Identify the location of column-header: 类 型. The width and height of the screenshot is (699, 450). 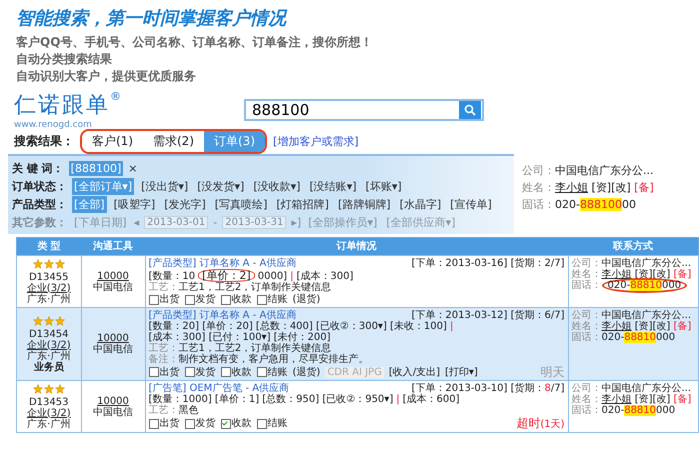
(48, 247).